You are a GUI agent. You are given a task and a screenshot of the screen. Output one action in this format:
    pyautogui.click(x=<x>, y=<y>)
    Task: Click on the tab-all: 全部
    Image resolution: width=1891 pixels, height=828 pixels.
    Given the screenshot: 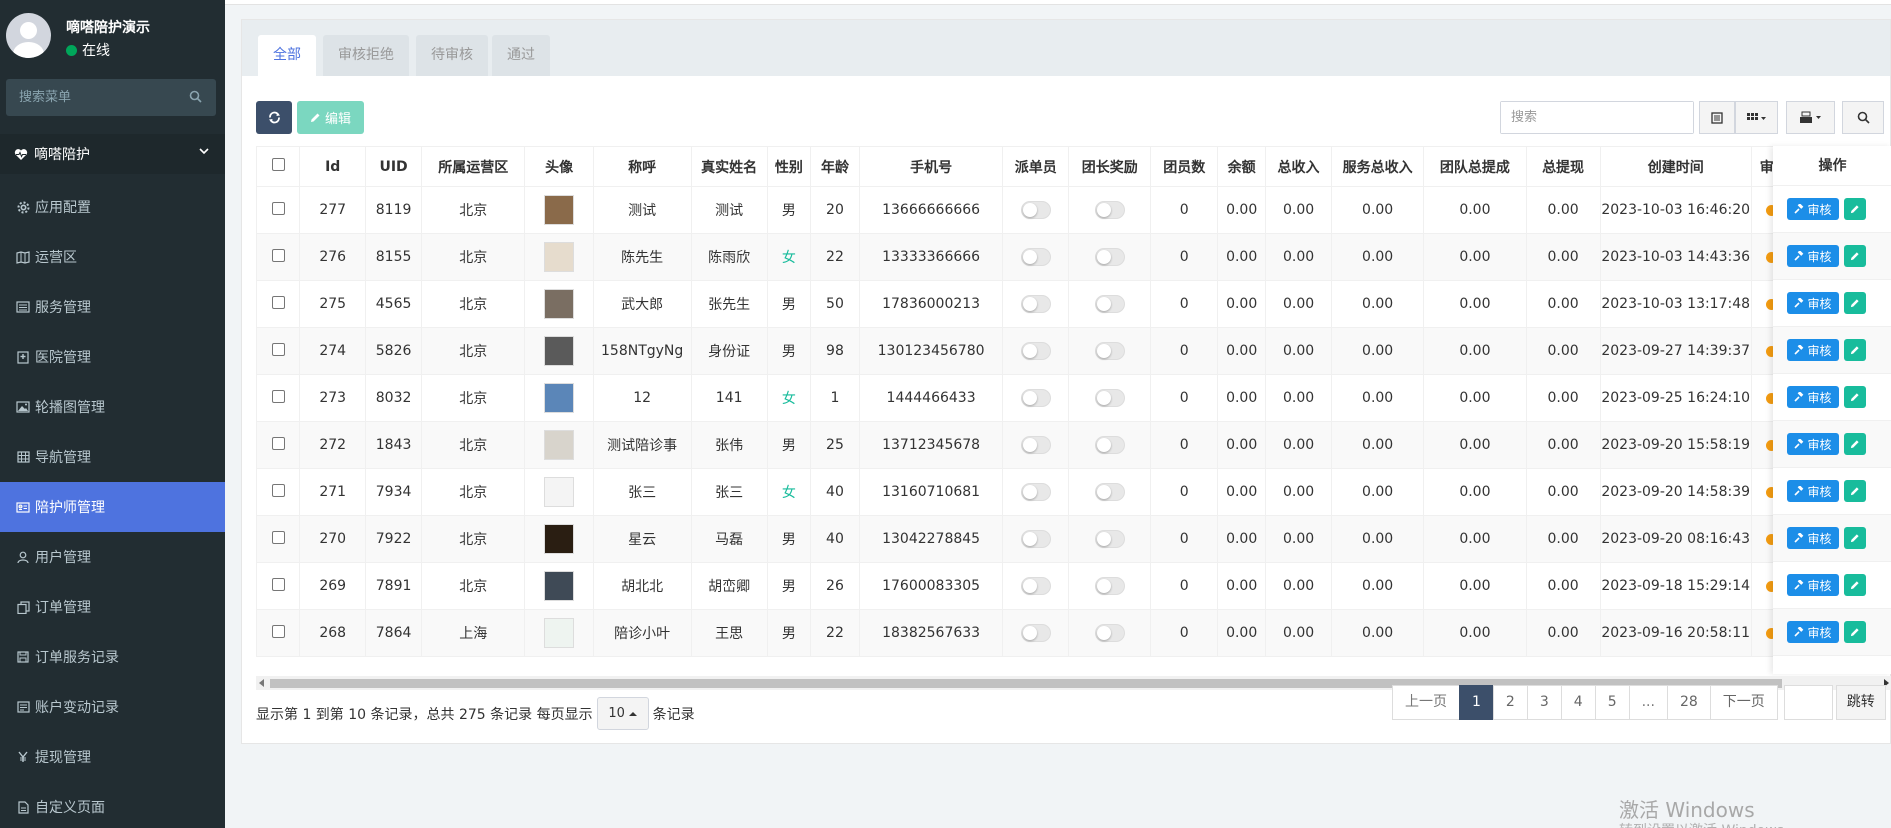 What is the action you would take?
    pyautogui.click(x=287, y=55)
    